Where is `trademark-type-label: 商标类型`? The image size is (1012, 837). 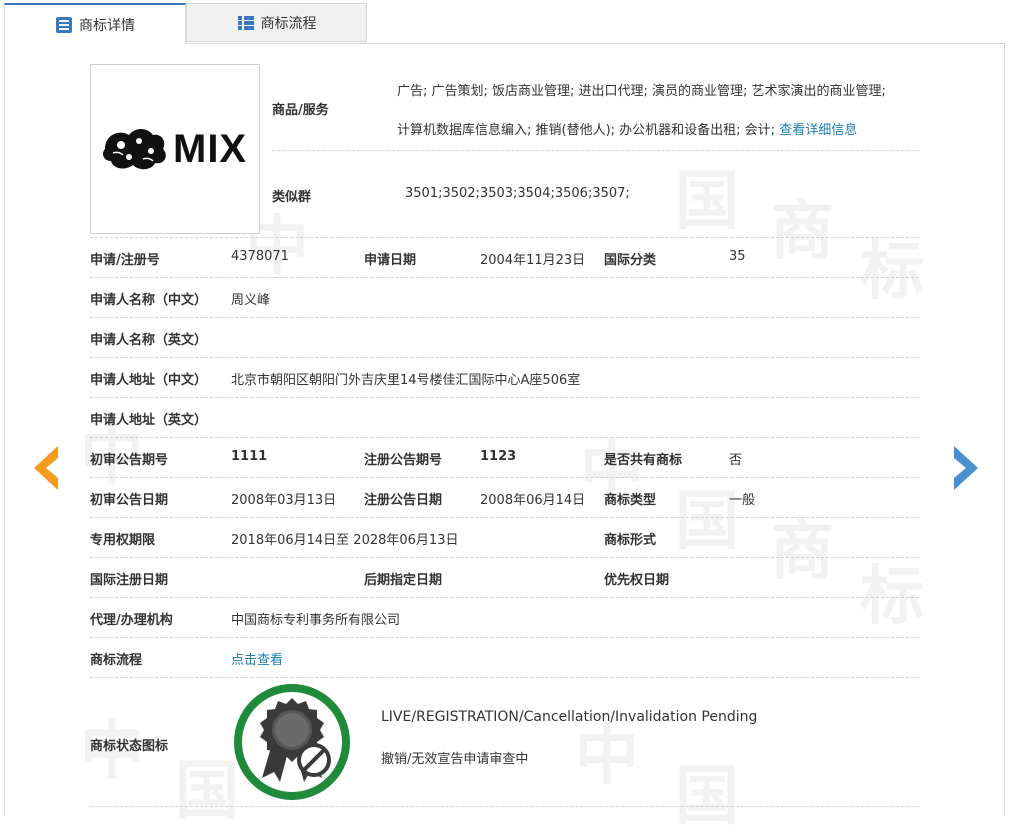
trademark-type-label: 商标类型 is located at coordinates (630, 500).